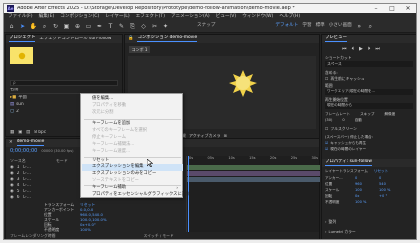  What do you see at coordinates (143, 26) in the screenshot?
I see `eraser-tool-icon: ◇` at bounding box center [143, 26].